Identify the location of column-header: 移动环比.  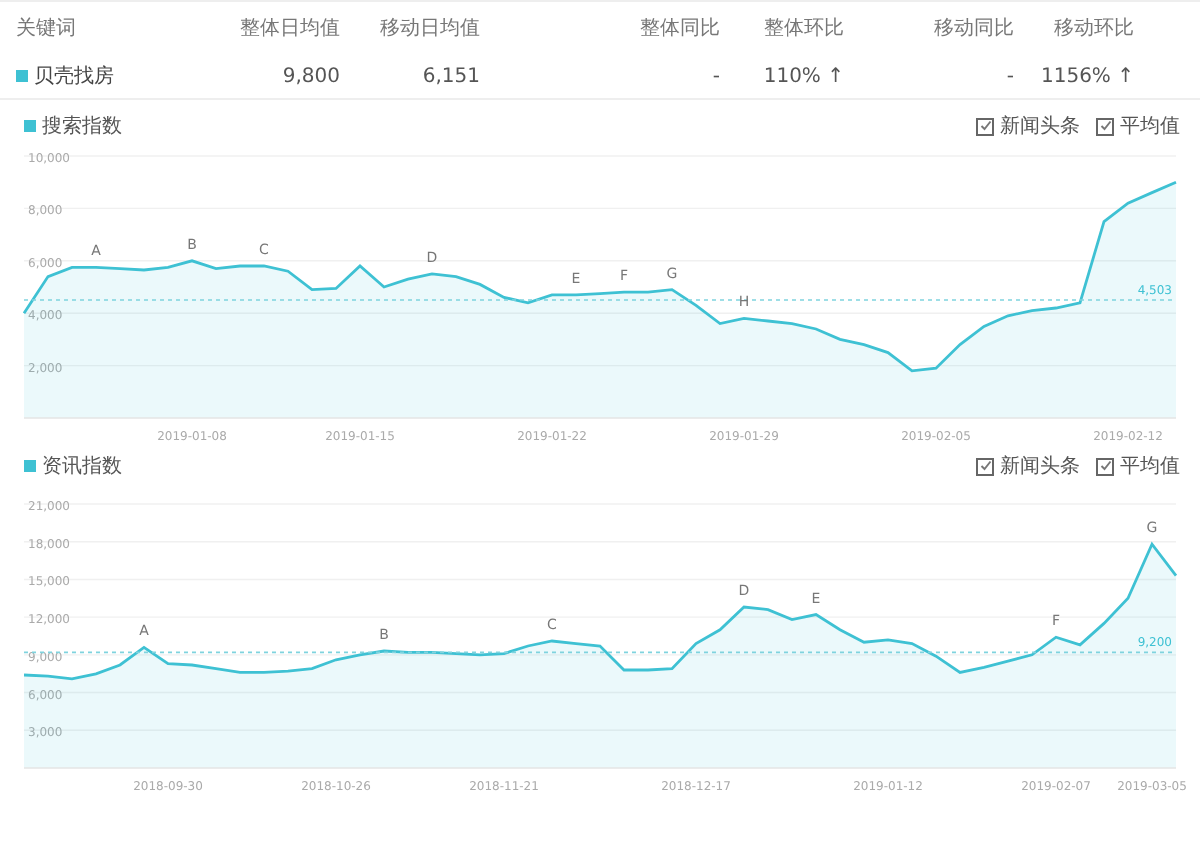
(1093, 28).